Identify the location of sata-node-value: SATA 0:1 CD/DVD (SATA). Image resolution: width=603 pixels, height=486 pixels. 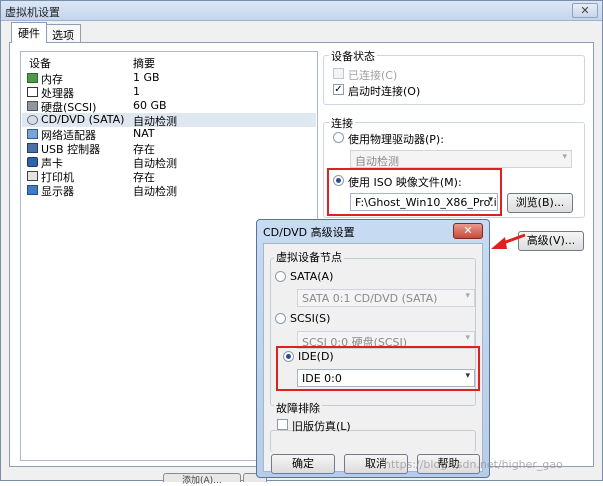
(370, 298).